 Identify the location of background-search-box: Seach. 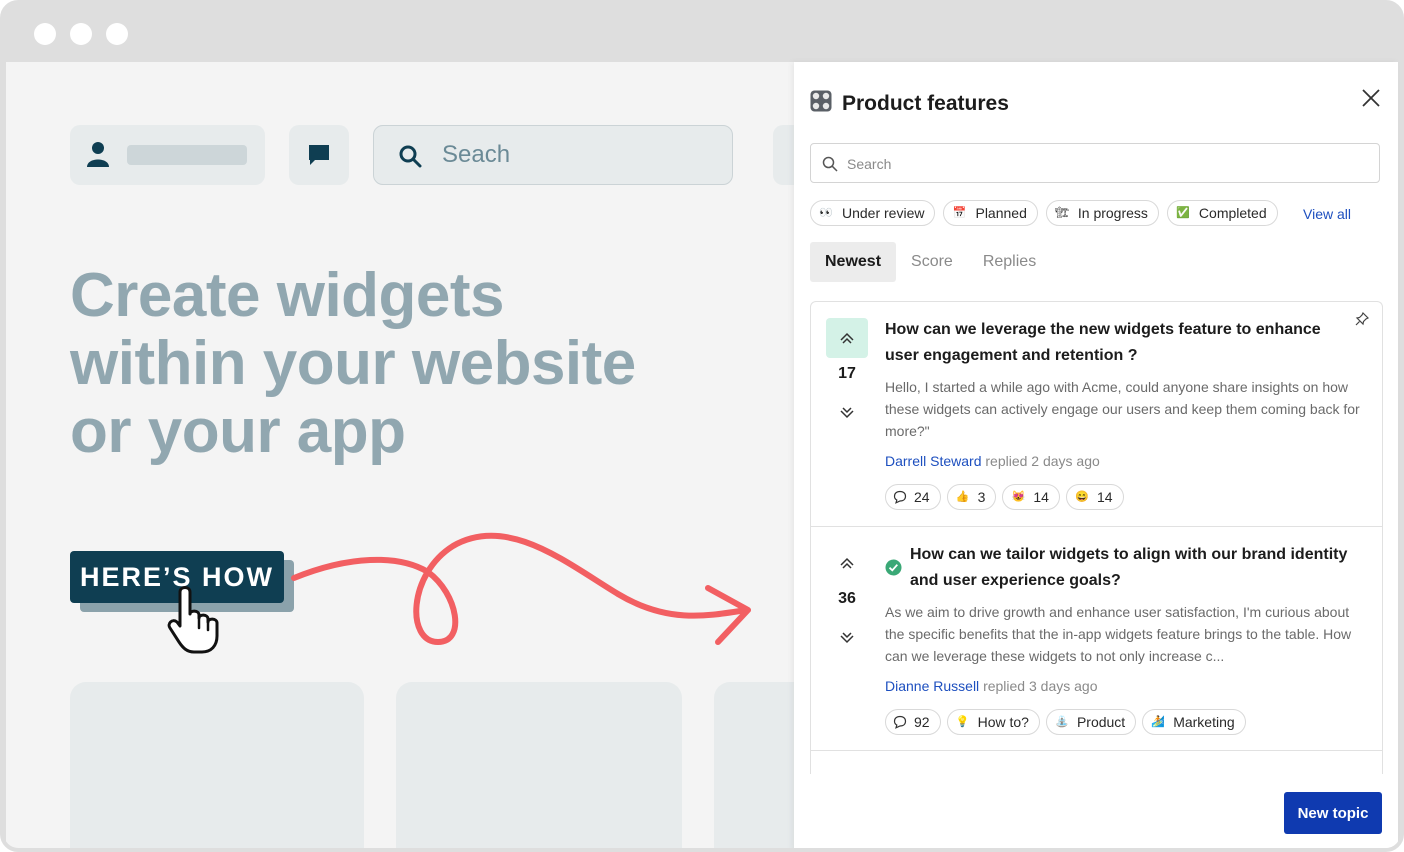
(553, 155).